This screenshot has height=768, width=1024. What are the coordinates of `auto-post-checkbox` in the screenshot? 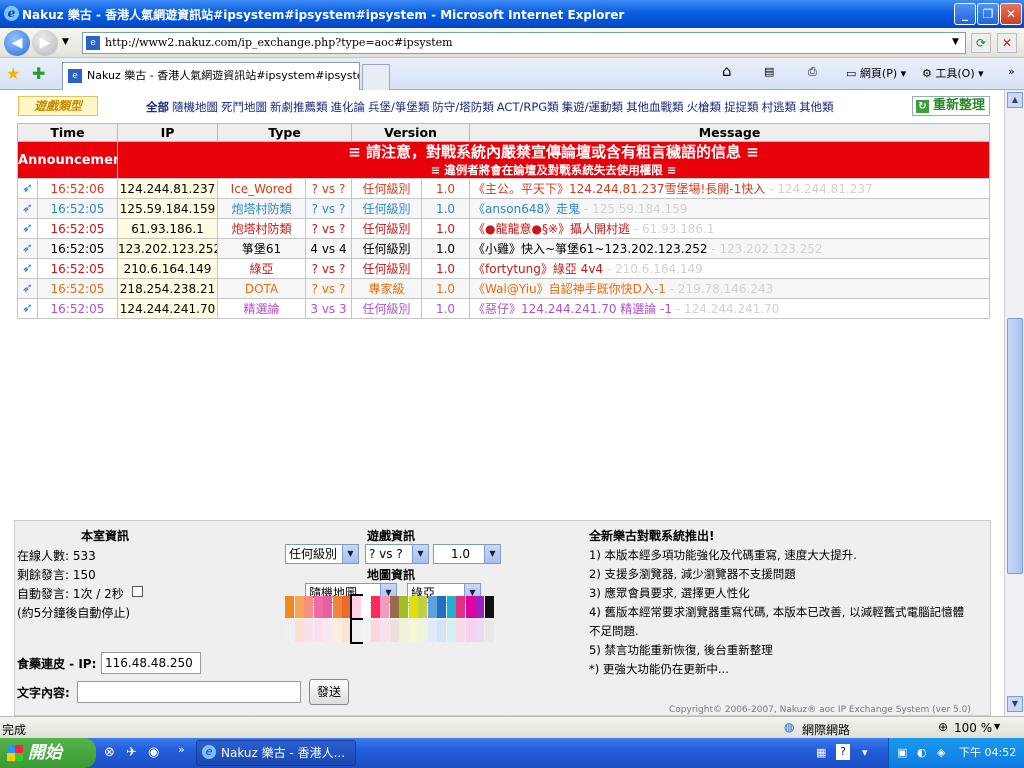 It's located at (137, 591).